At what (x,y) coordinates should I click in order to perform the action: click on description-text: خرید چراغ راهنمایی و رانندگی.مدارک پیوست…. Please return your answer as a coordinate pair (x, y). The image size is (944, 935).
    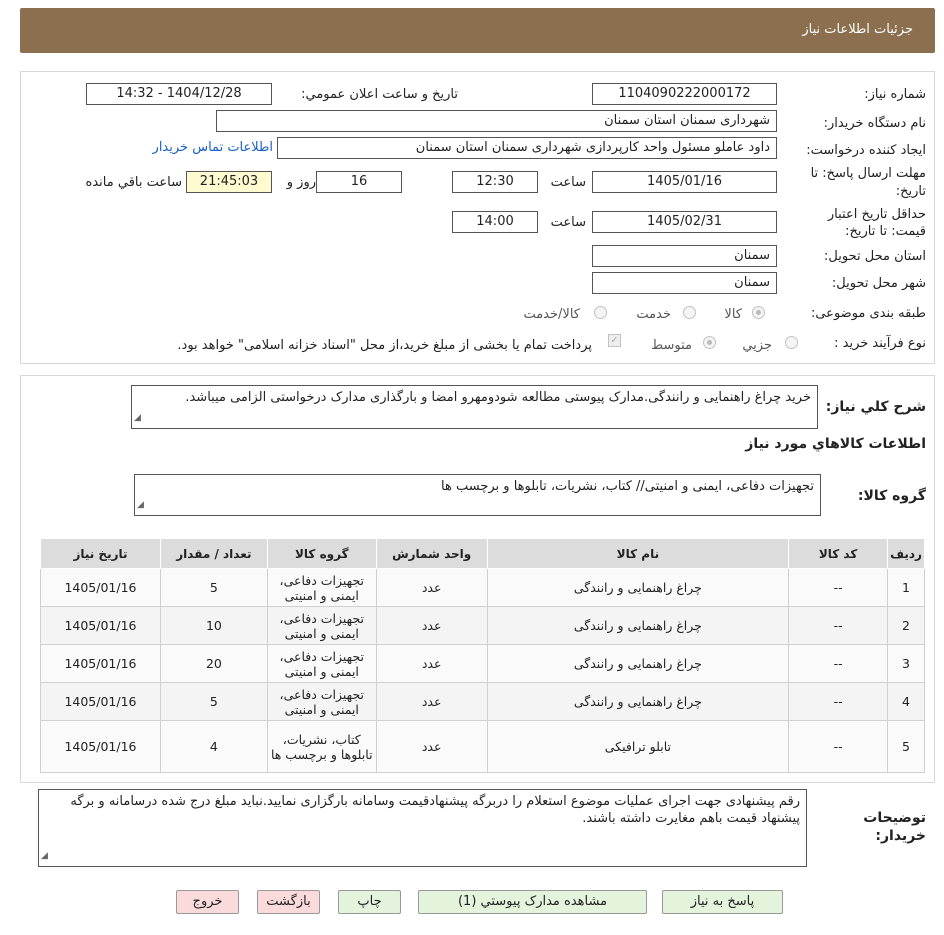
    Looking at the image, I should click on (498, 397).